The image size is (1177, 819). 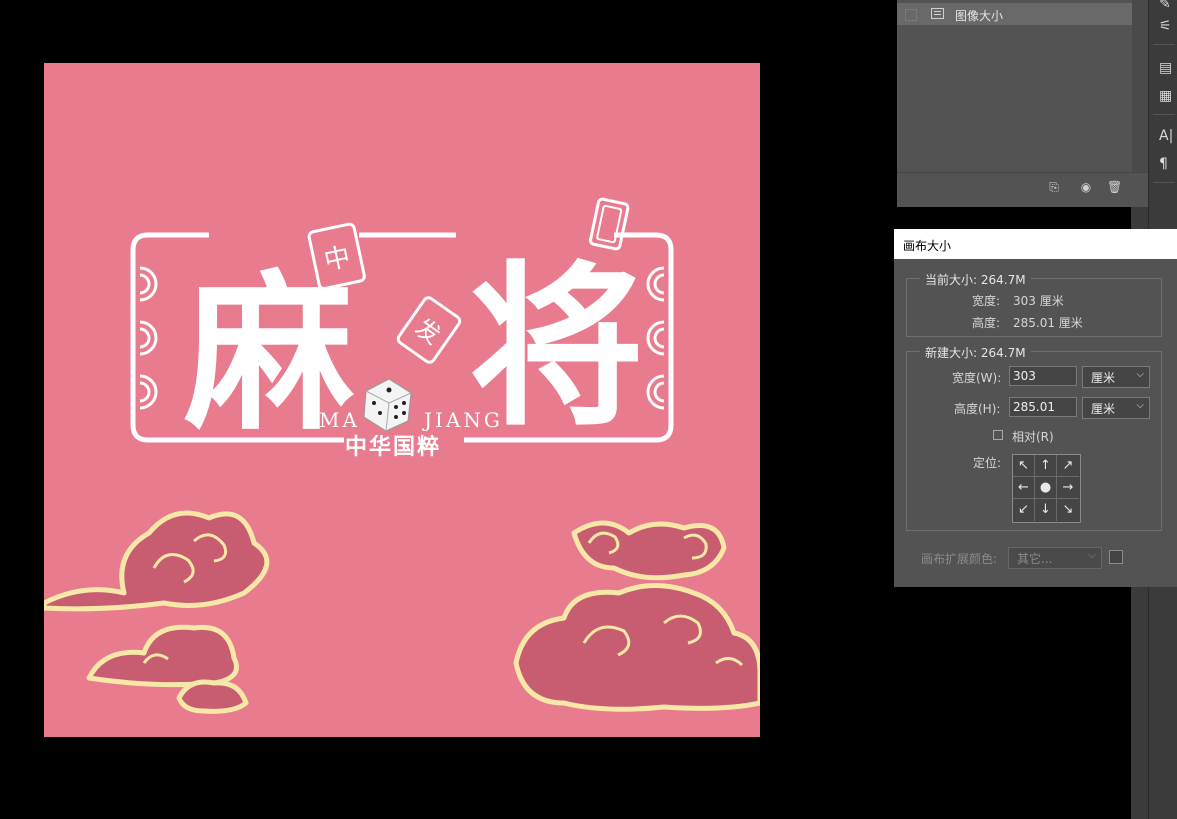 I want to click on dialog-titlebar: 画布大小, so click(x=1035, y=244).